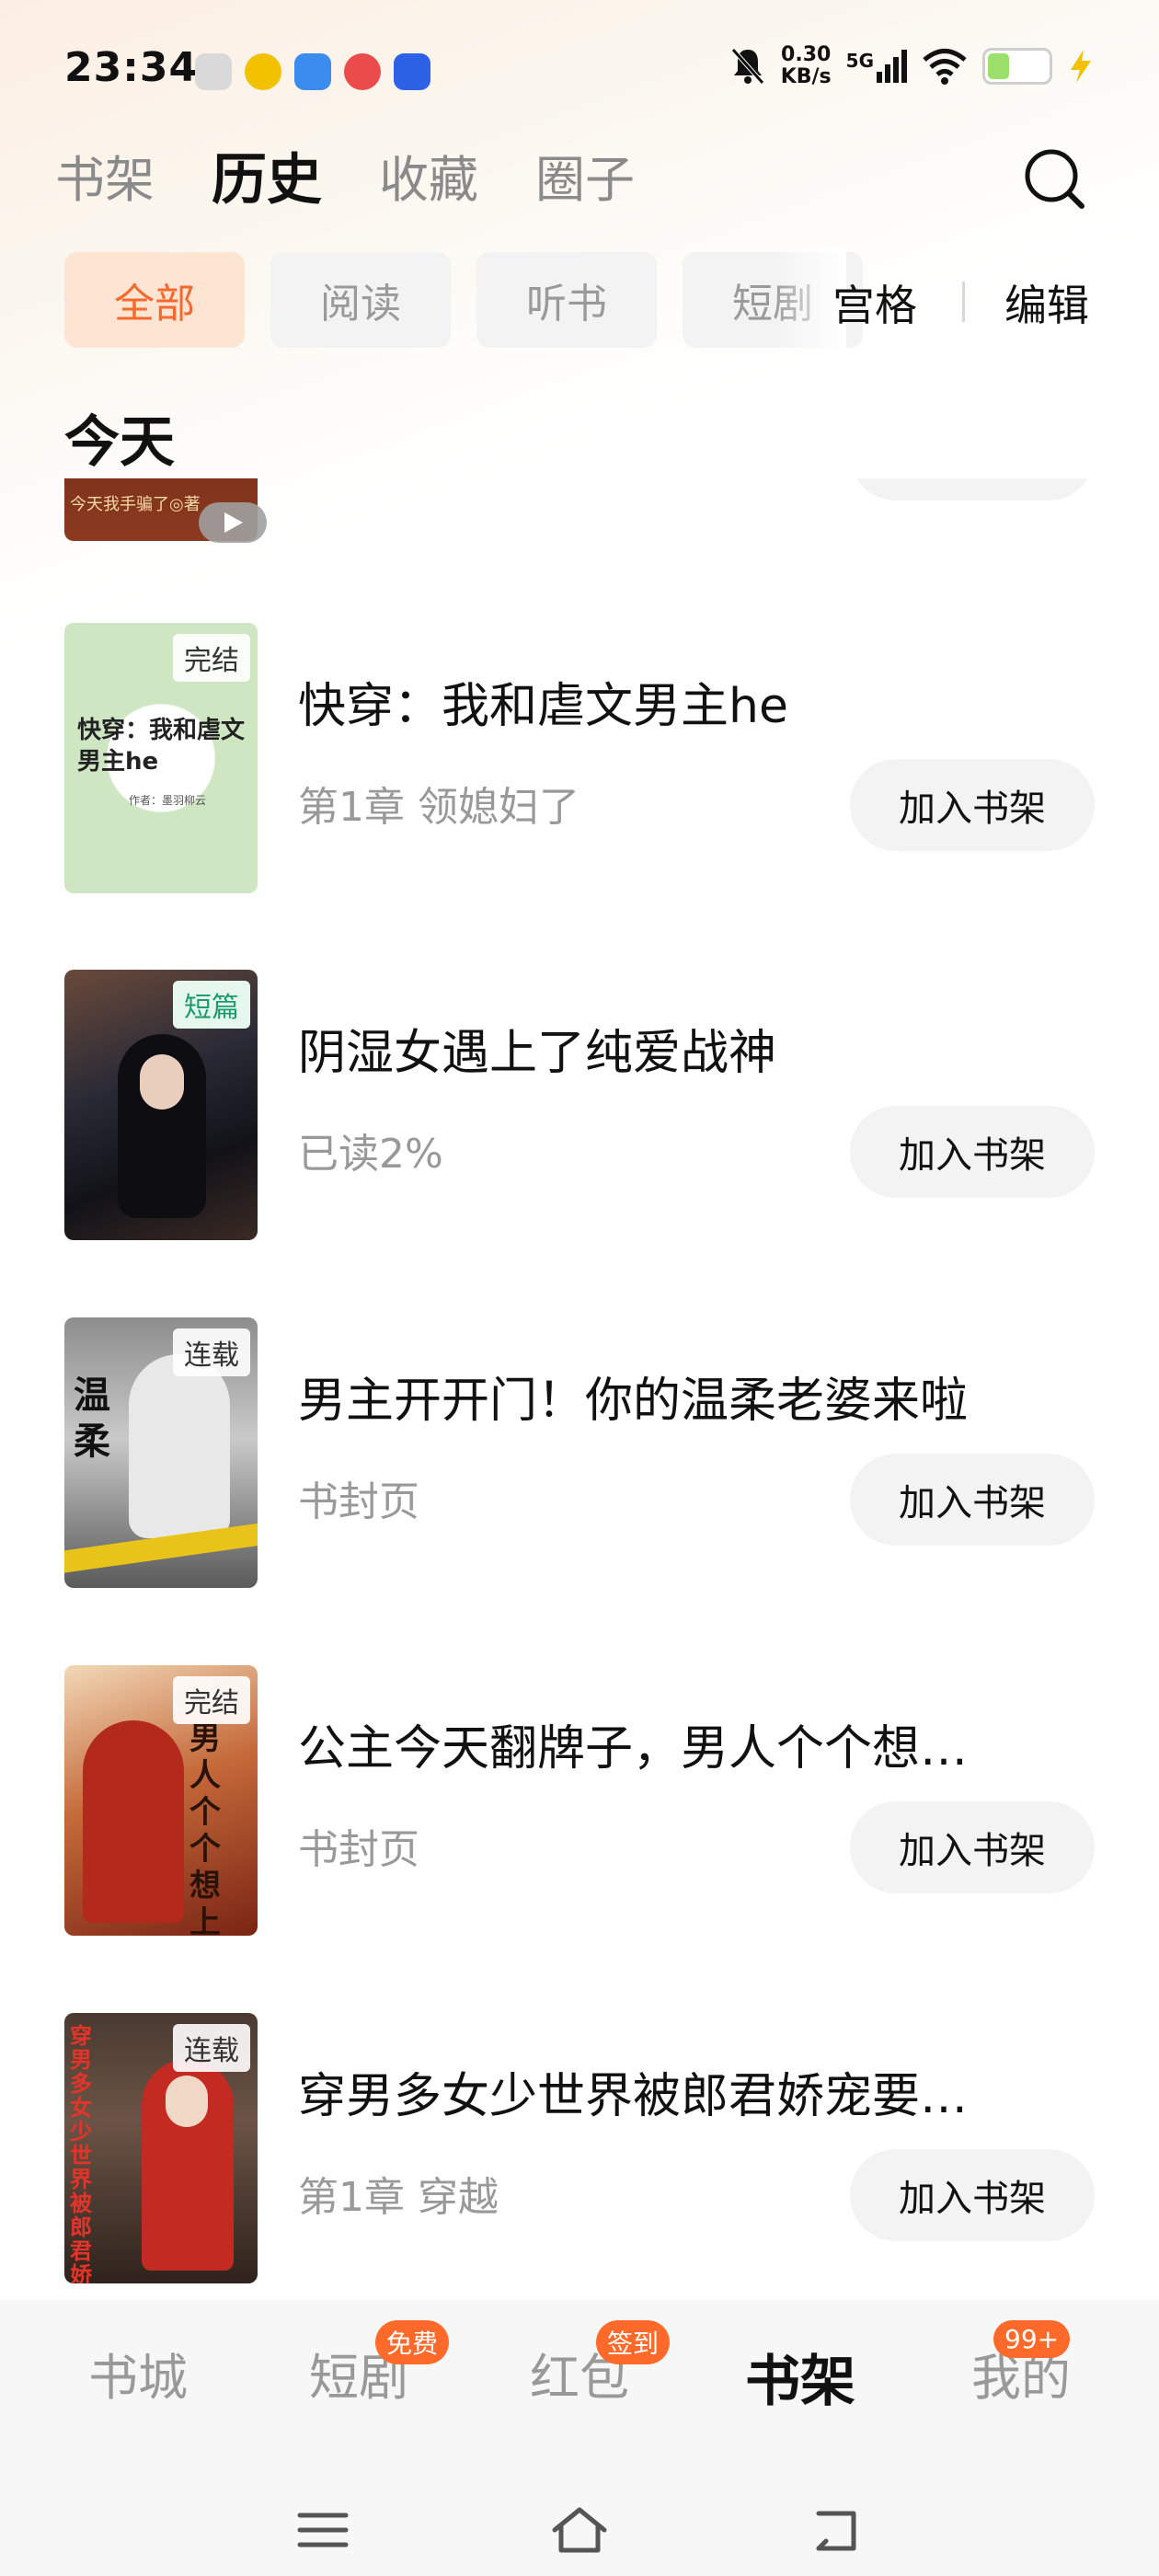 This screenshot has width=1159, height=2576. I want to click on cellular-signal-icon: 5G, so click(876, 66).